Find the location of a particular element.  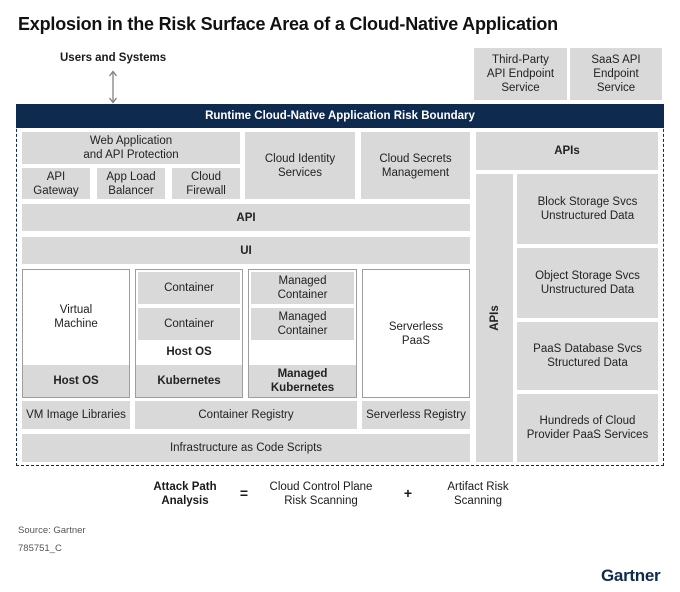

ui-bar: UI is located at coordinates (246, 250).